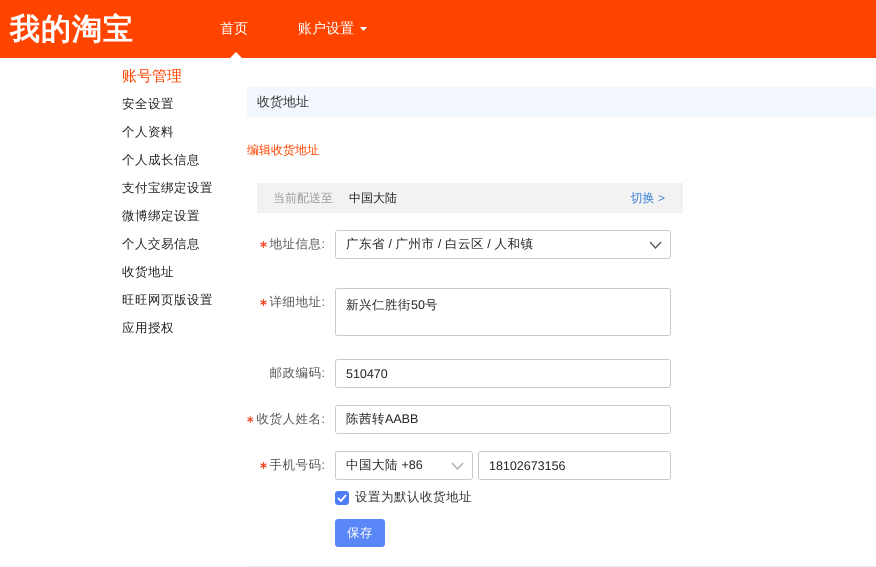 The width and height of the screenshot is (876, 567). What do you see at coordinates (342, 497) in the screenshot?
I see `checkbox-icon` at bounding box center [342, 497].